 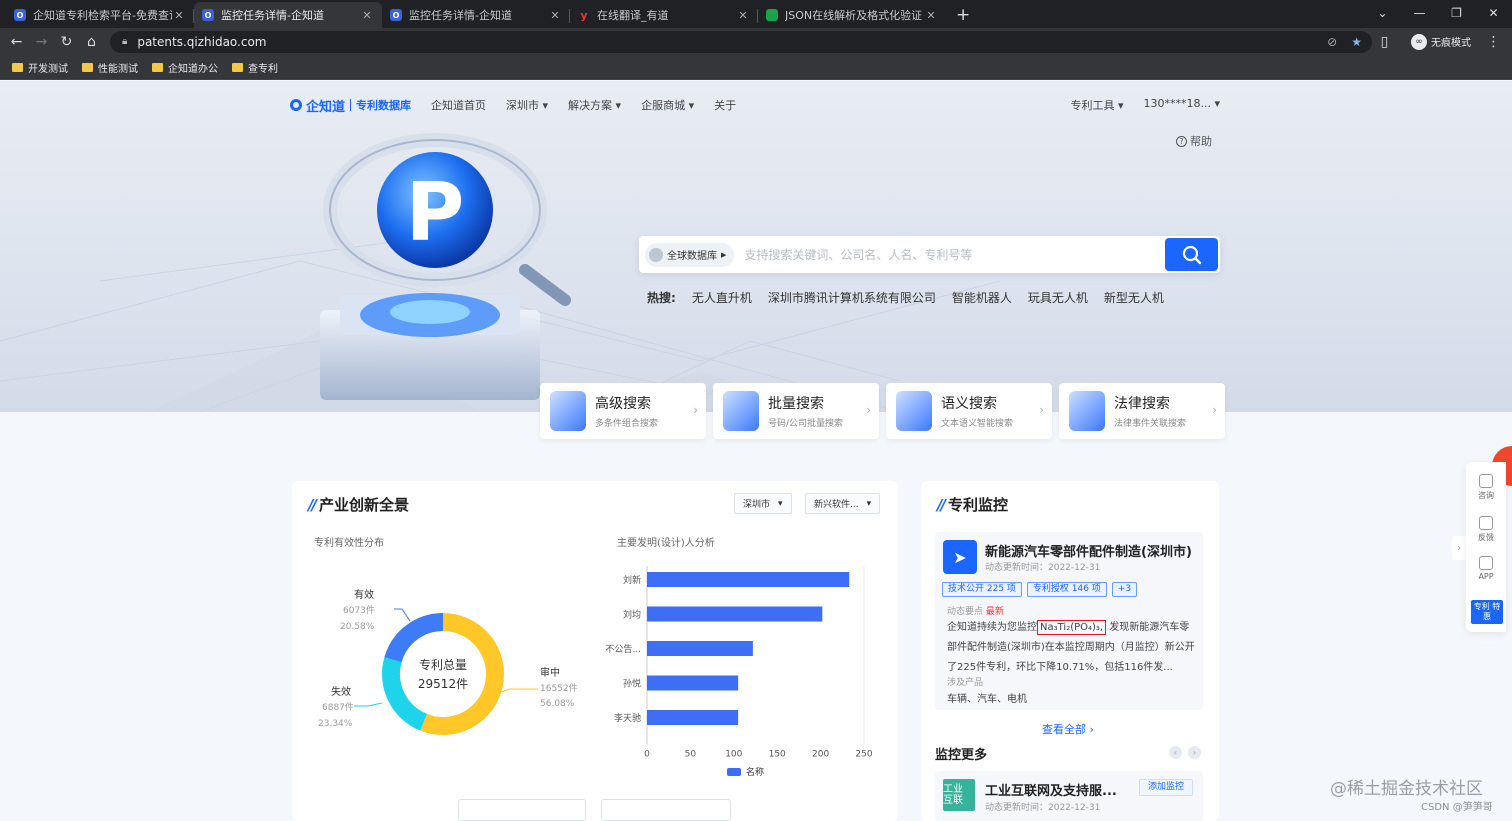 What do you see at coordinates (1493, 42) in the screenshot?
I see `menu-icon: ⋮` at bounding box center [1493, 42].